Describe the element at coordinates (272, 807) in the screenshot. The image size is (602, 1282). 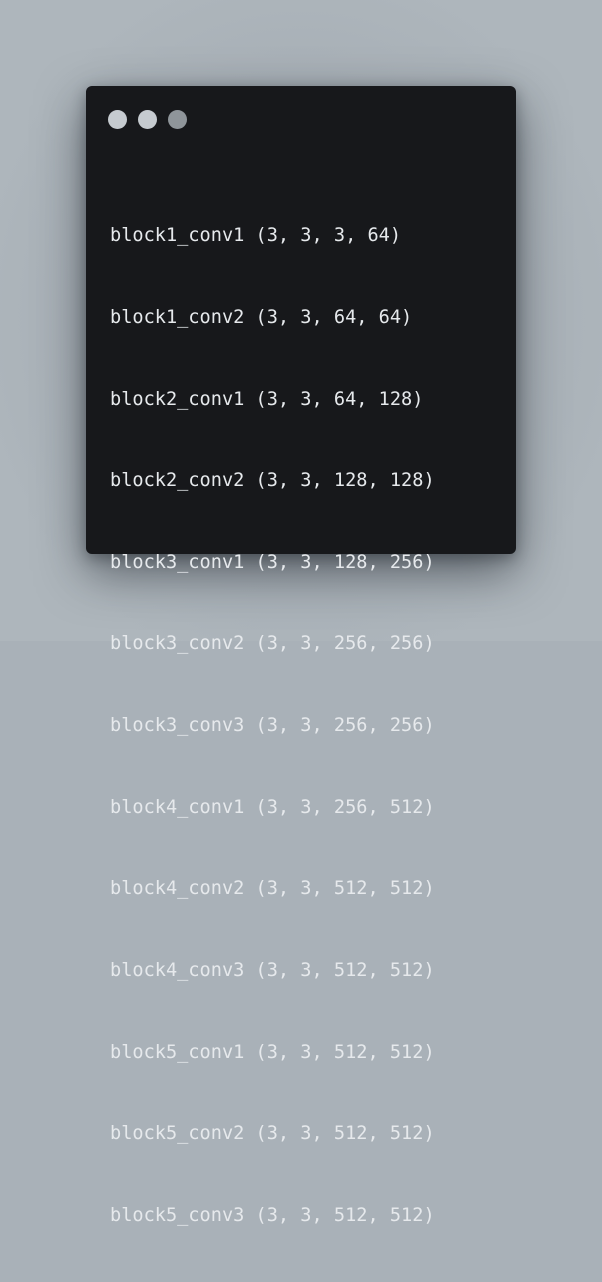
I see `code-line: block4_conv1 (3, 3, 256, 512)` at that location.